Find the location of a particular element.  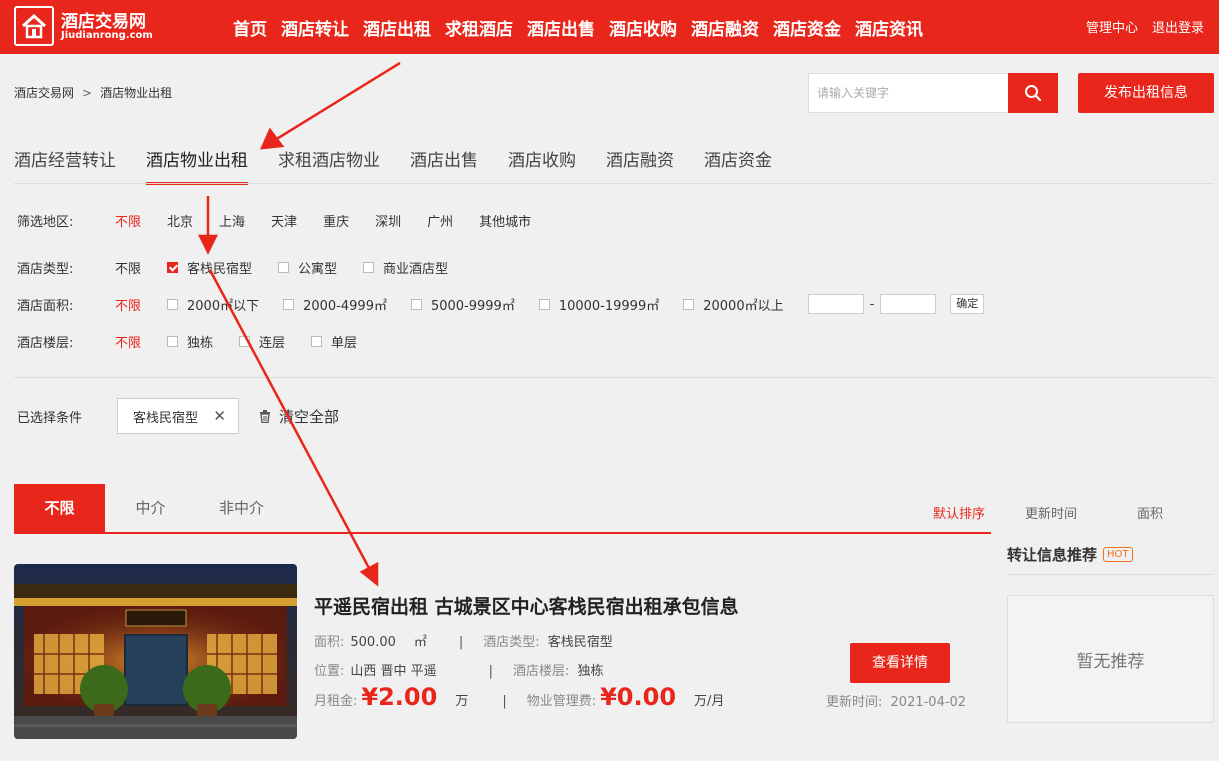

category-tabs: 酒店经营转让 酒店物业出租 求租酒店物业 酒店出售 酒店收购 酒店融资 酒店资金 is located at coordinates (393, 165).